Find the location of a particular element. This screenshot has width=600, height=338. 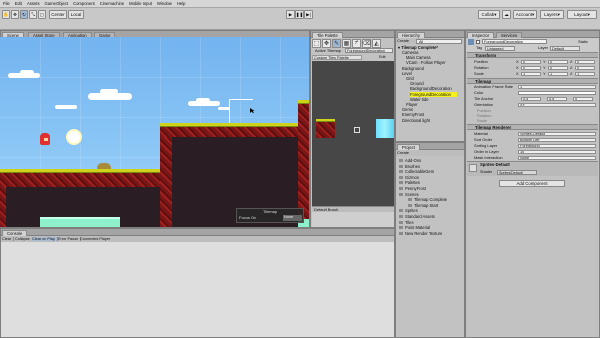

orientation-dropdown: XY is located at coordinates (557, 104).